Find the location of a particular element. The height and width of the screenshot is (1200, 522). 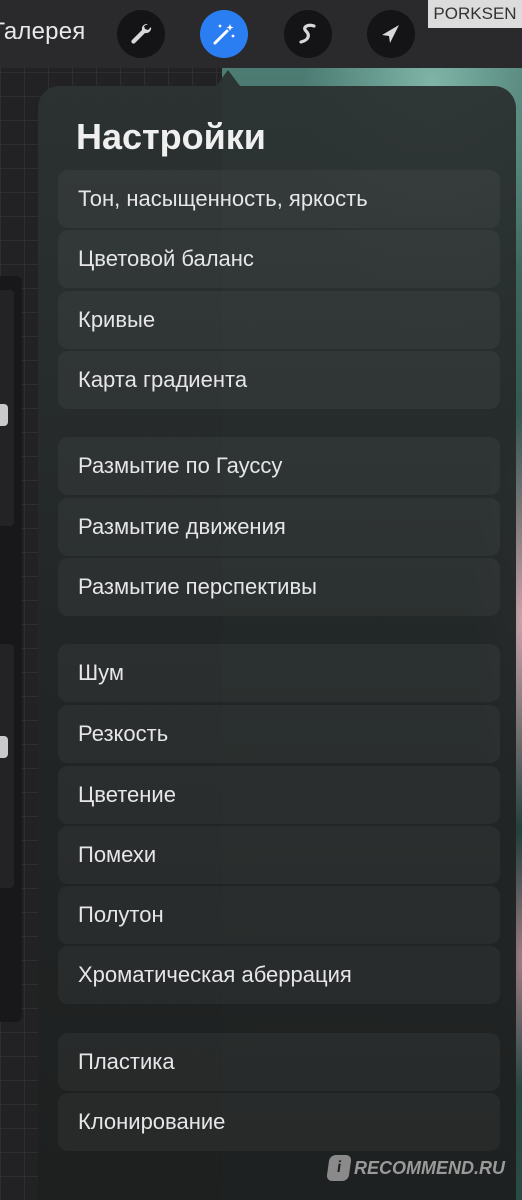

smudge-tool-button is located at coordinates (308, 34).